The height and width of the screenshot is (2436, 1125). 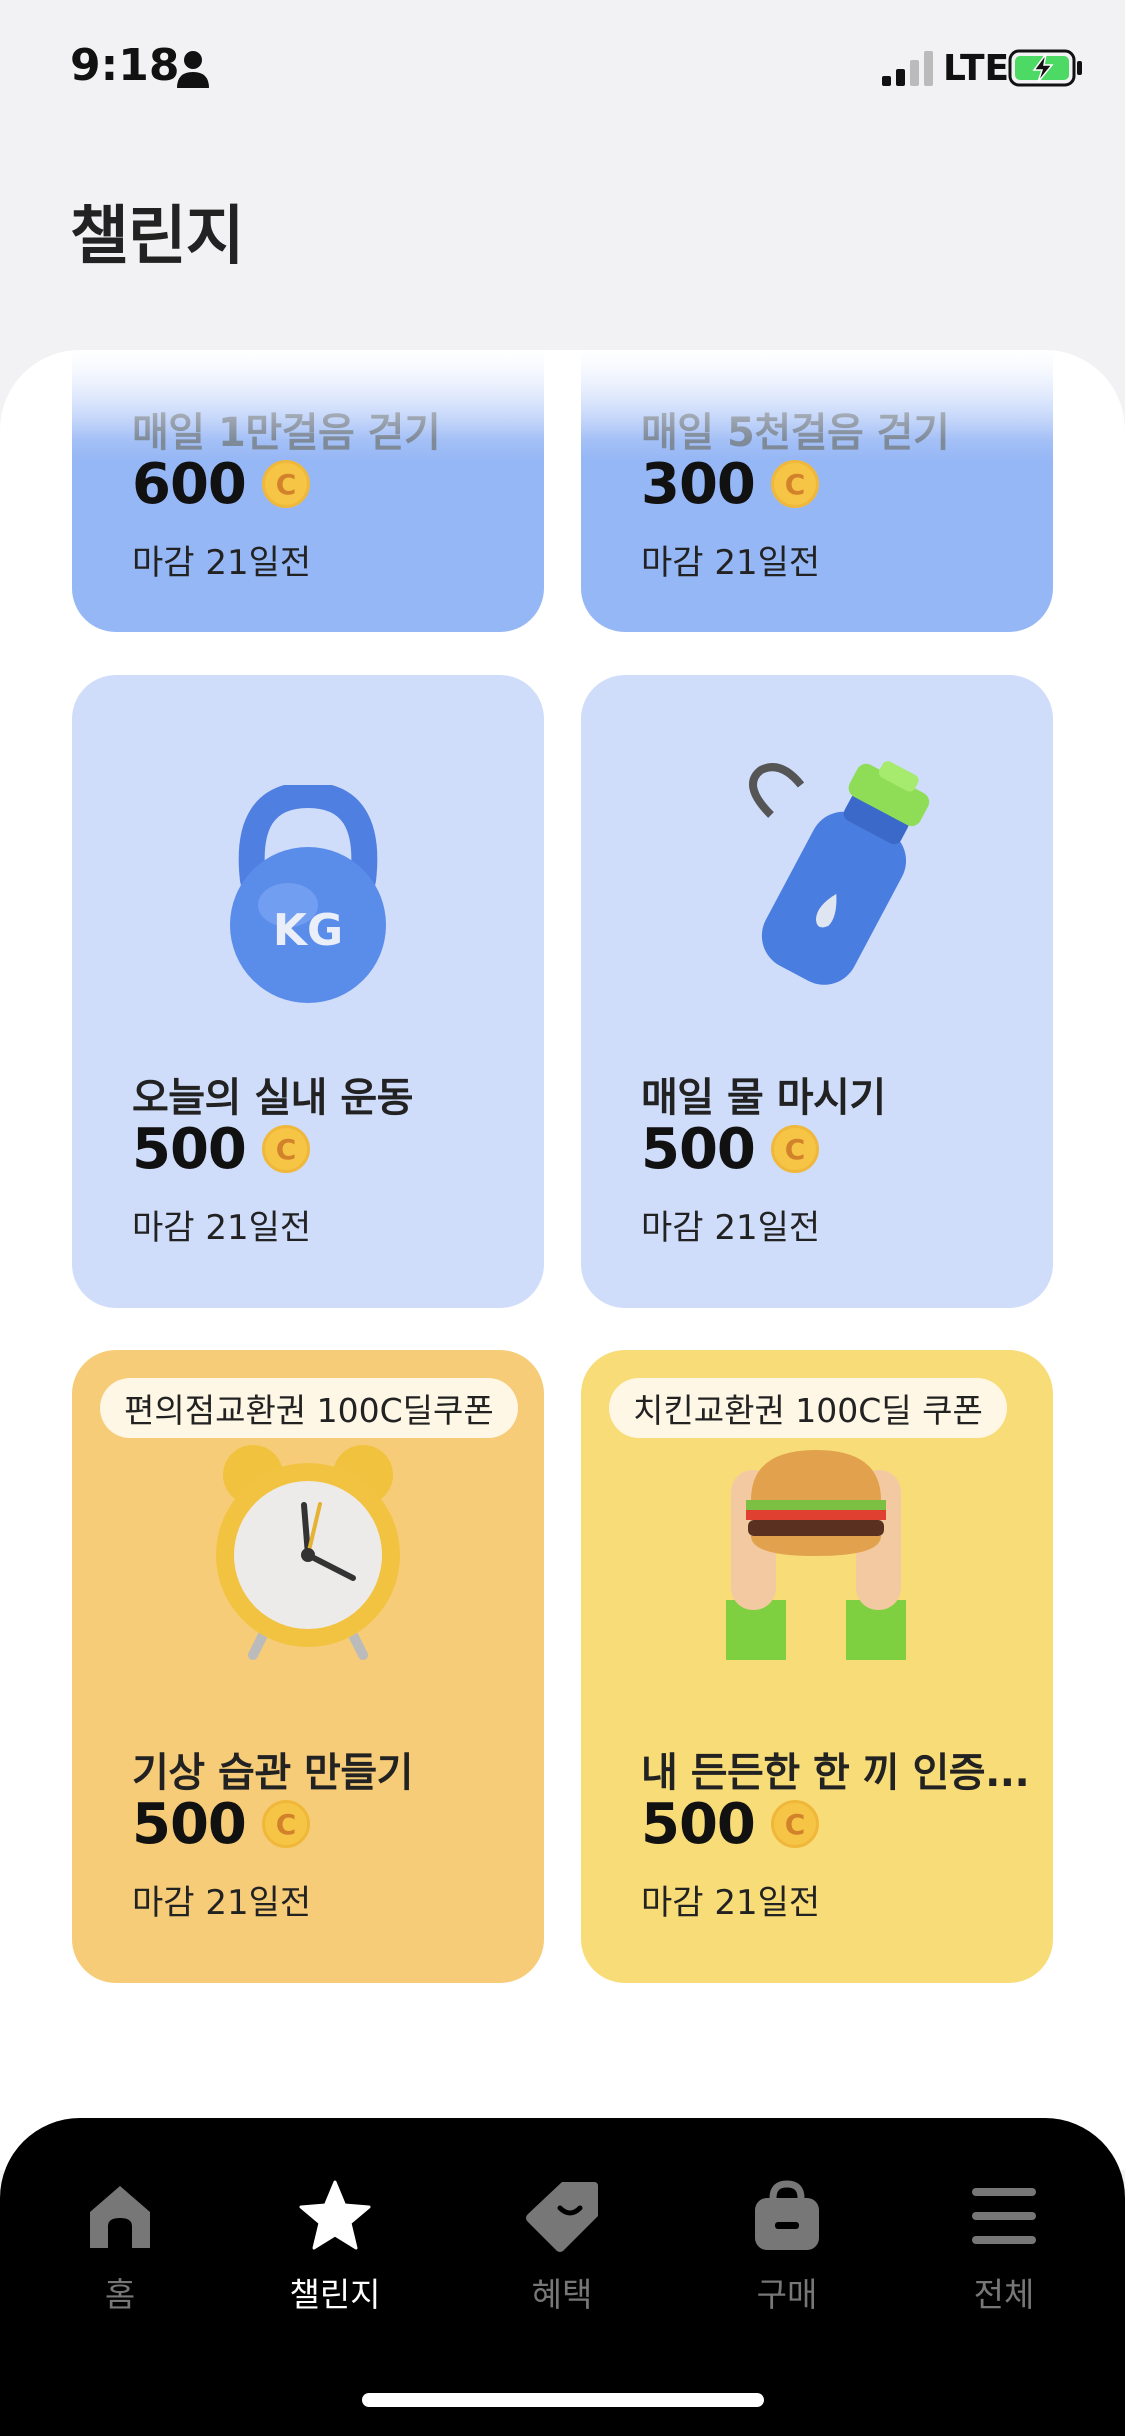 What do you see at coordinates (763, 1098) in the screenshot?
I see `challenge-title: 매일 물 마시기` at bounding box center [763, 1098].